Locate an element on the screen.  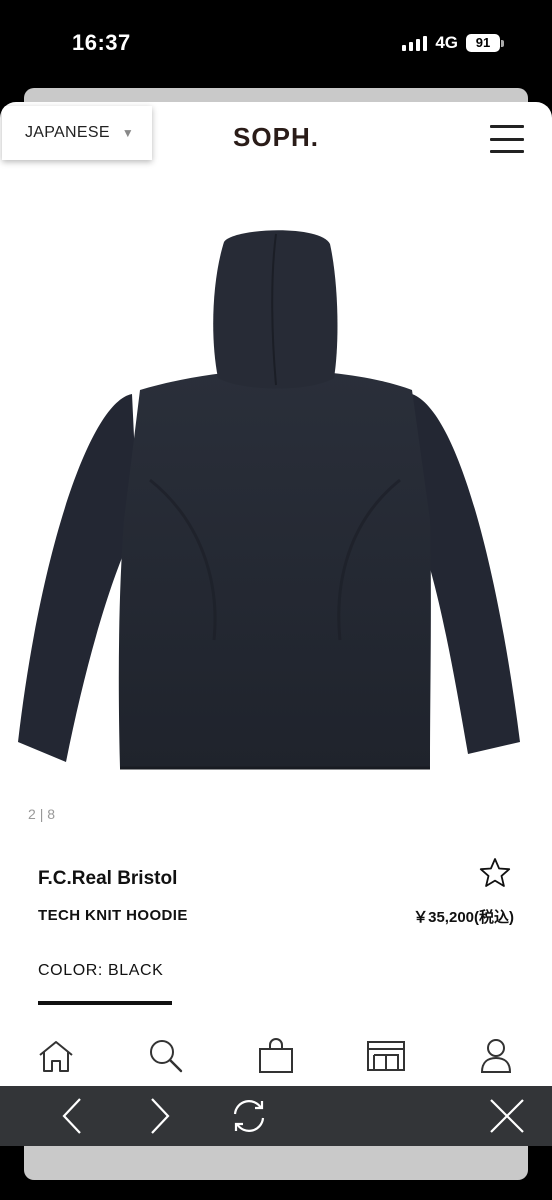
account-icon is located at coordinates (496, 1056).